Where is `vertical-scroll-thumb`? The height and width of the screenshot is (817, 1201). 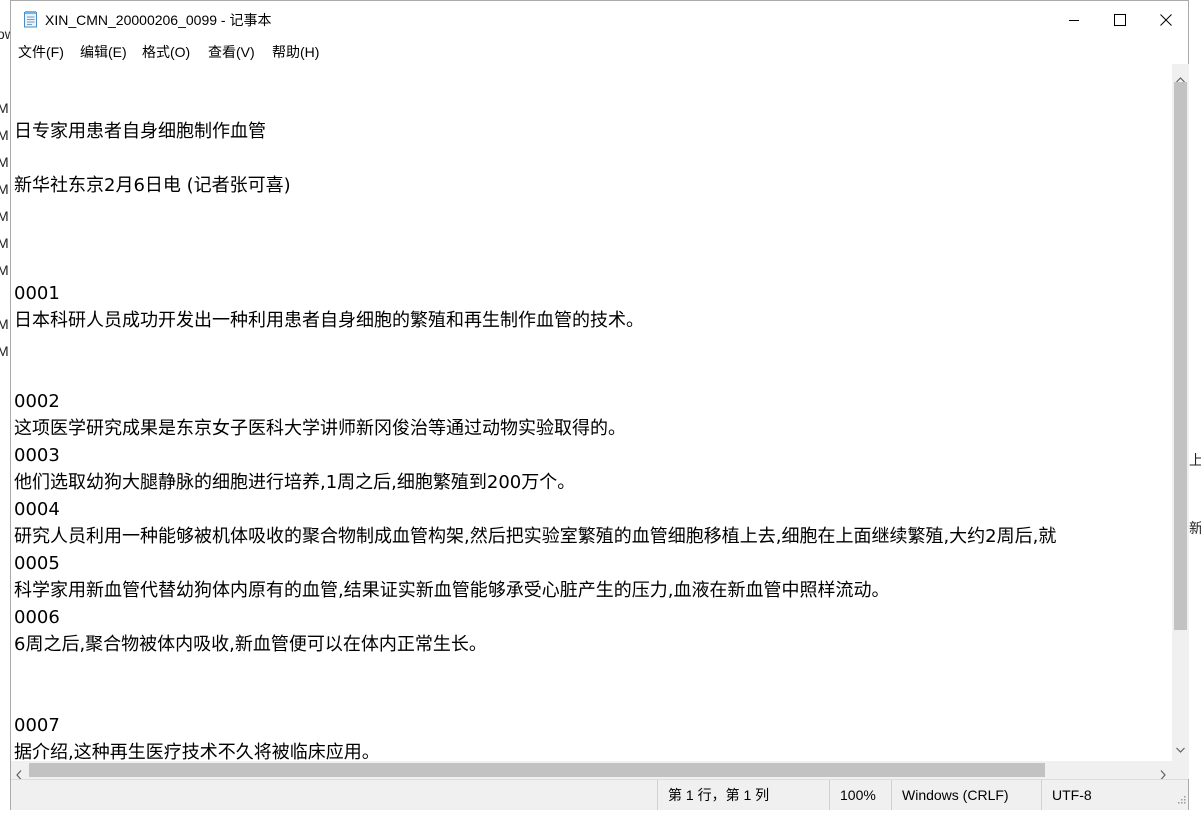 vertical-scroll-thumb is located at coordinates (1180, 356).